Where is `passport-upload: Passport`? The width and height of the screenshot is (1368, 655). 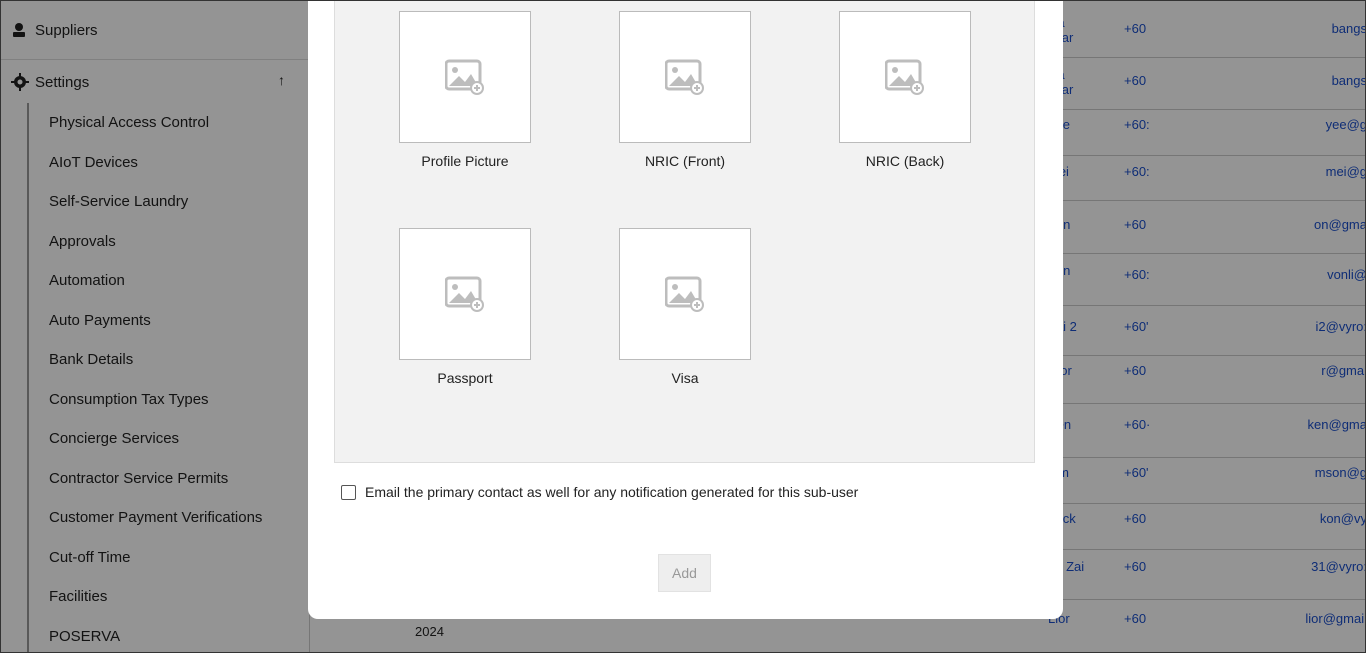 passport-upload: Passport is located at coordinates (465, 307).